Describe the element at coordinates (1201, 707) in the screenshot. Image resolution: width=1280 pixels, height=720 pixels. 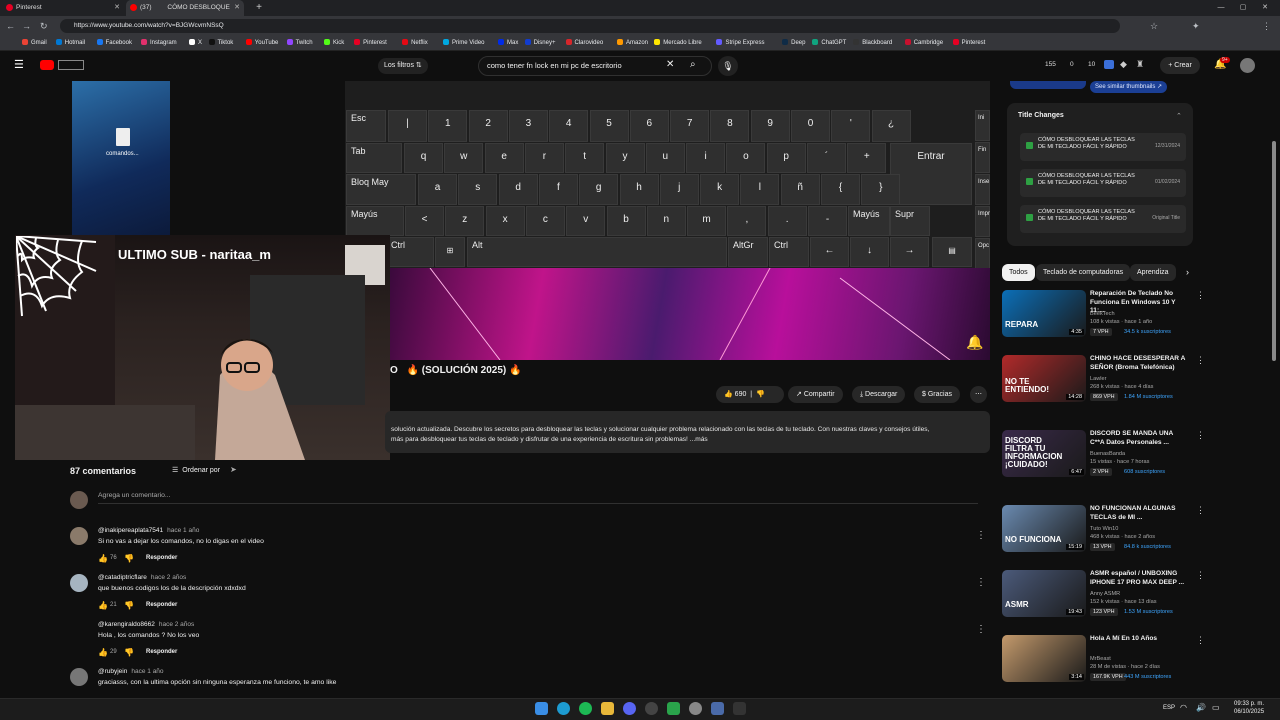
I see `volume-icon: 🔊` at that location.